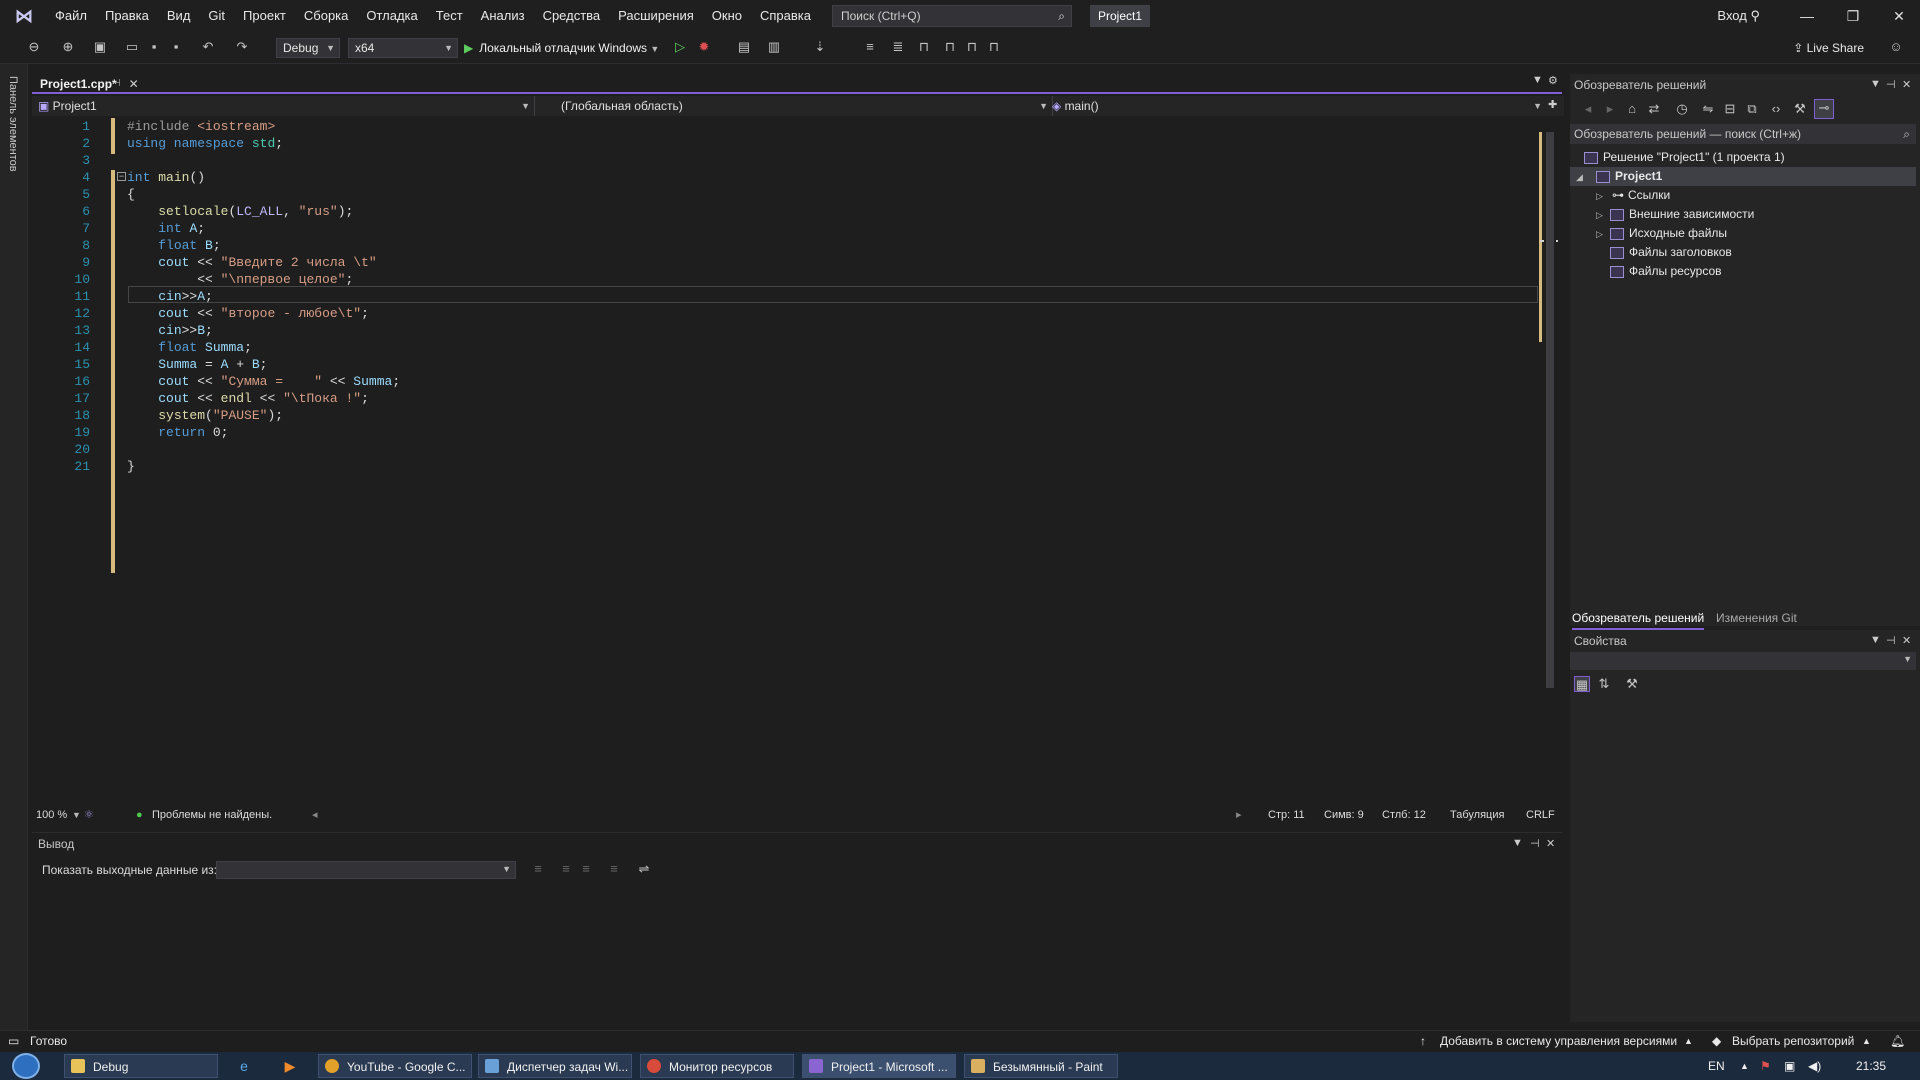 The height and width of the screenshot is (1080, 1920). What do you see at coordinates (1239, 815) in the screenshot?
I see `scroll-right-icon: ▸` at bounding box center [1239, 815].